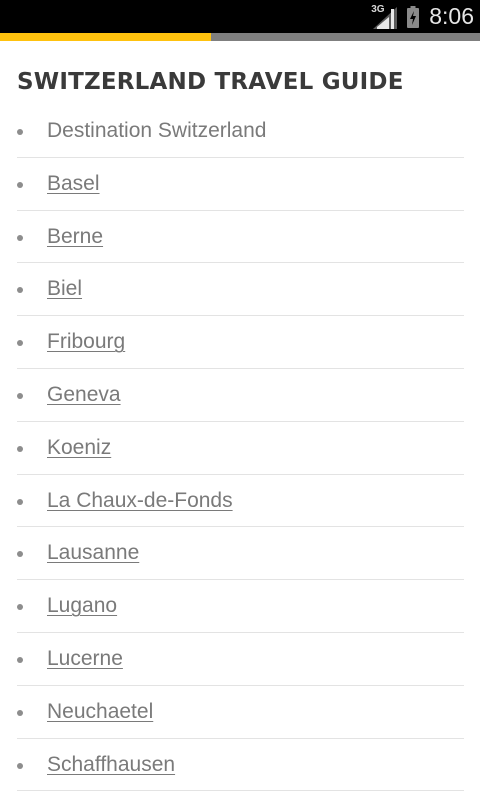 The height and width of the screenshot is (800, 480). I want to click on destination-link: Biel, so click(64, 288).